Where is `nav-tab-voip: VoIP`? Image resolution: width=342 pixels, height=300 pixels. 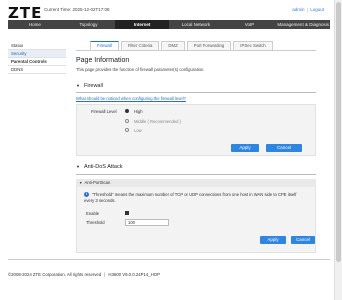 nav-tab-voip: VoIP is located at coordinates (250, 24).